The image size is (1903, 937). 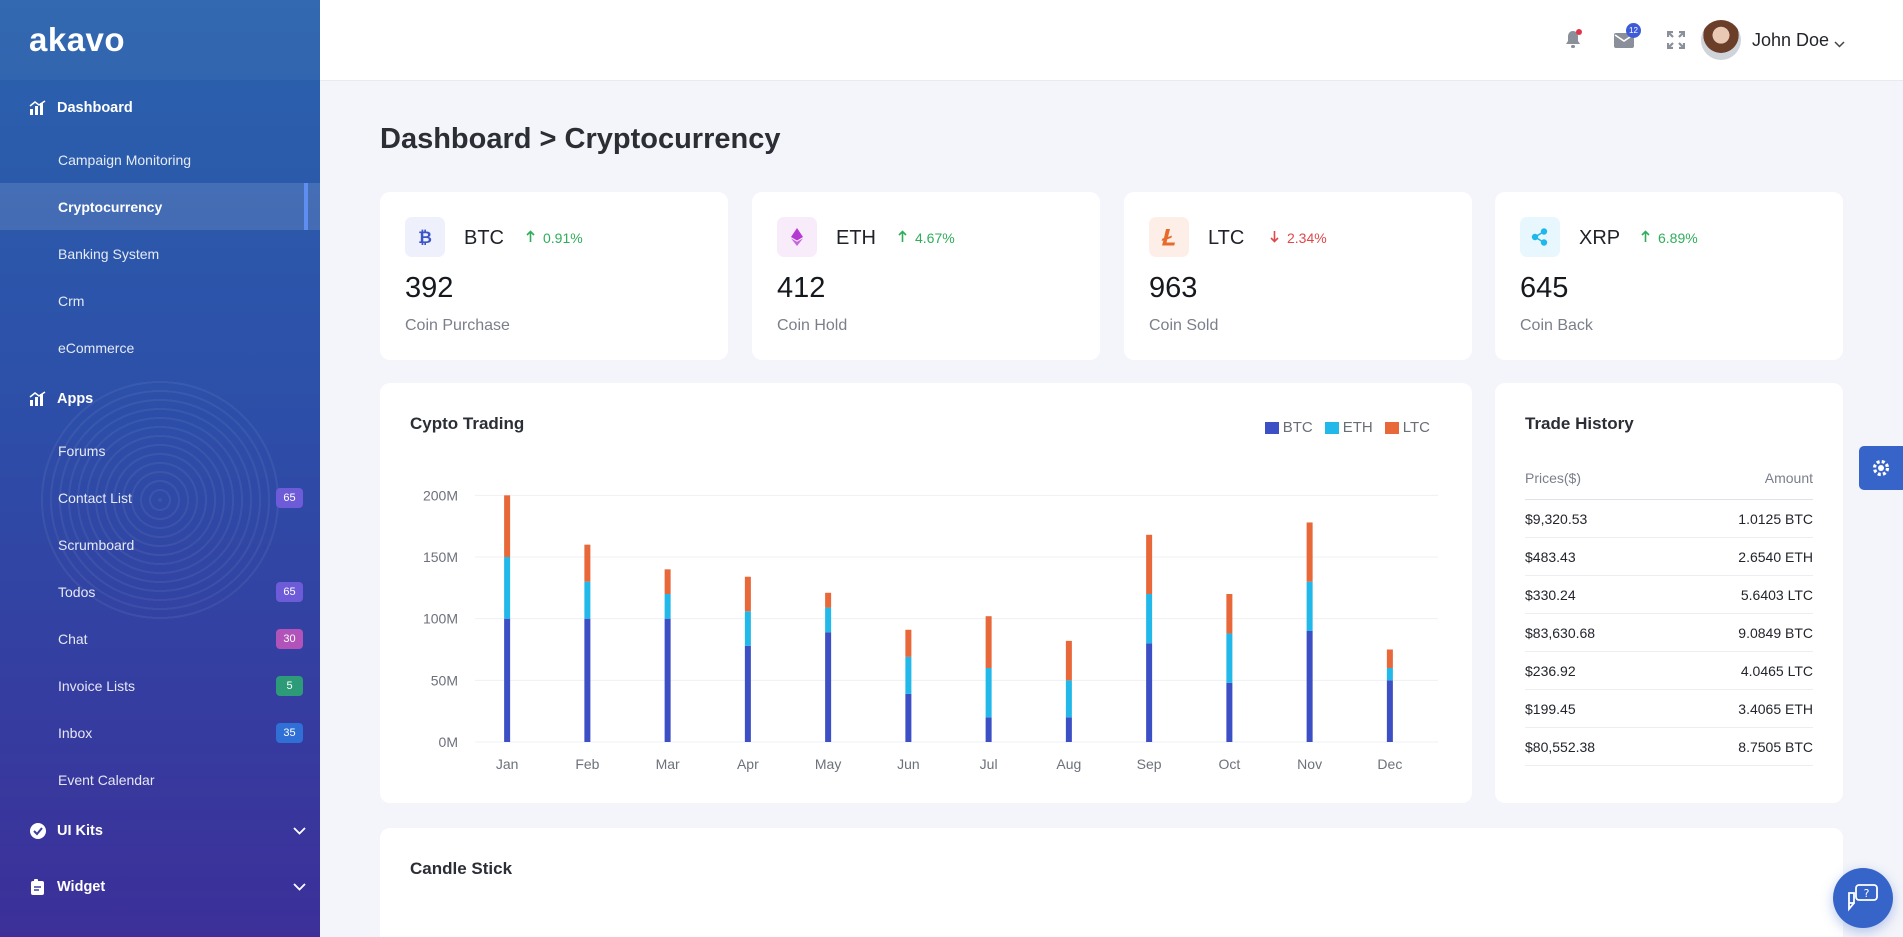 What do you see at coordinates (988, 693) in the screenshot?
I see `bar-eth-jul` at bounding box center [988, 693].